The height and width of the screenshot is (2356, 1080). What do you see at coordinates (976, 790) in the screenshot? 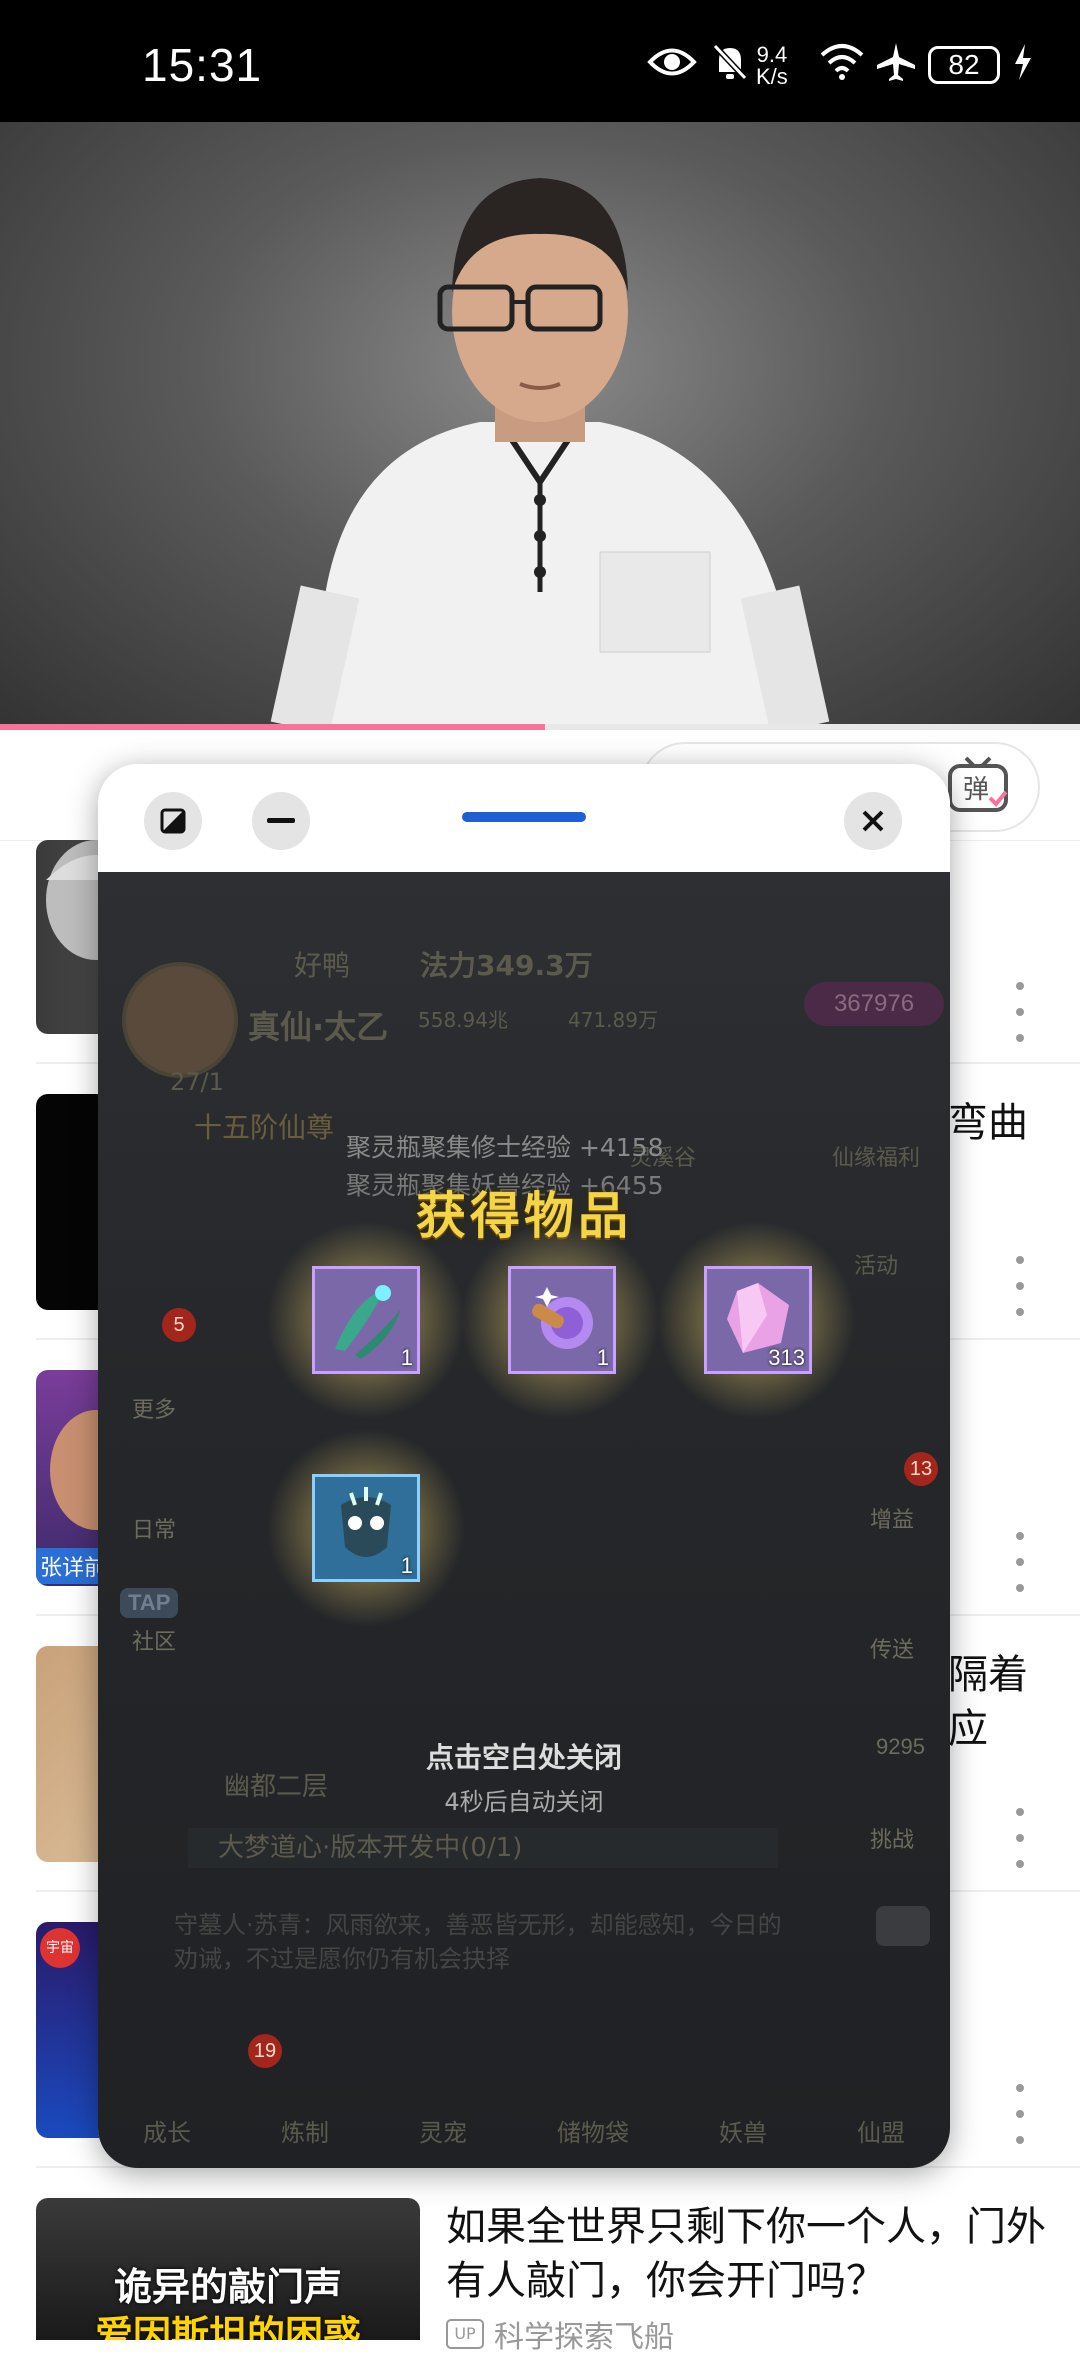
I see `danmaku-label: 弹` at bounding box center [976, 790].